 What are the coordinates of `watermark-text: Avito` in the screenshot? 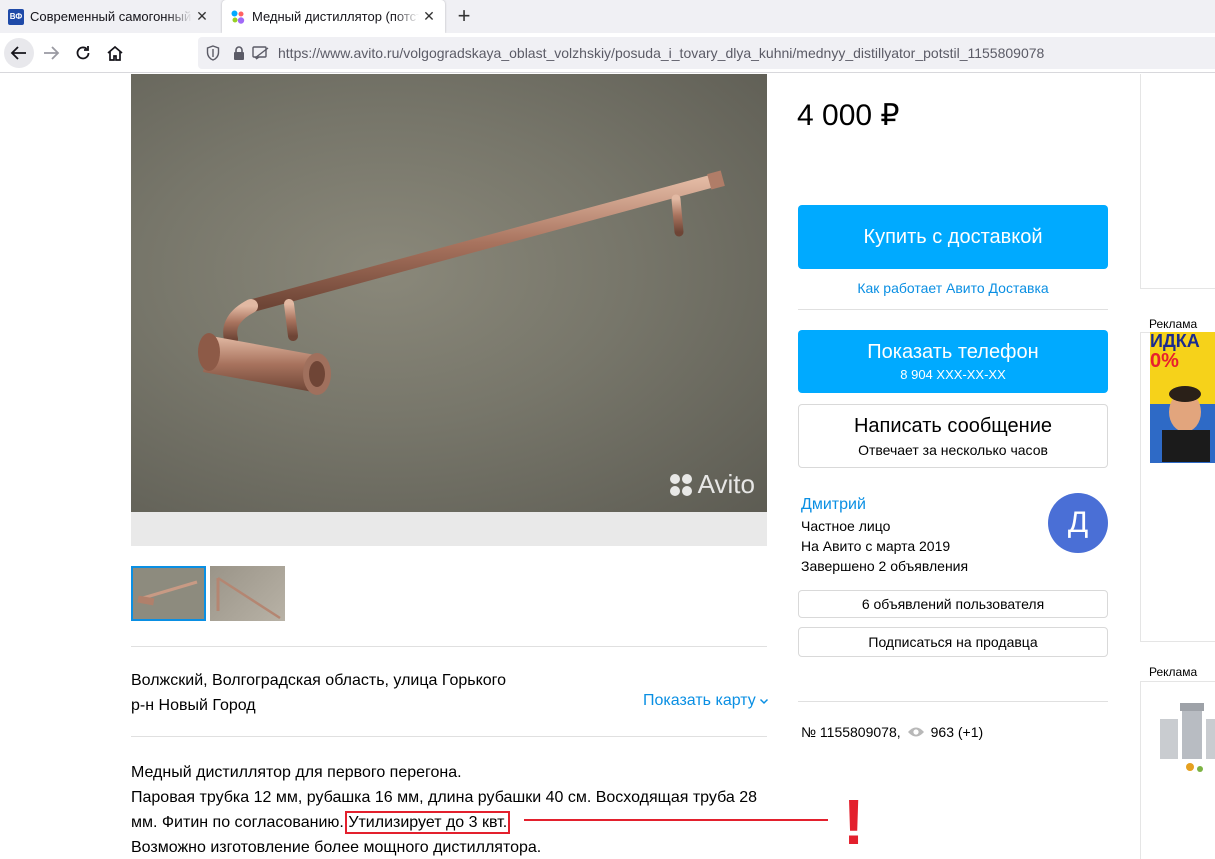 It's located at (726, 484).